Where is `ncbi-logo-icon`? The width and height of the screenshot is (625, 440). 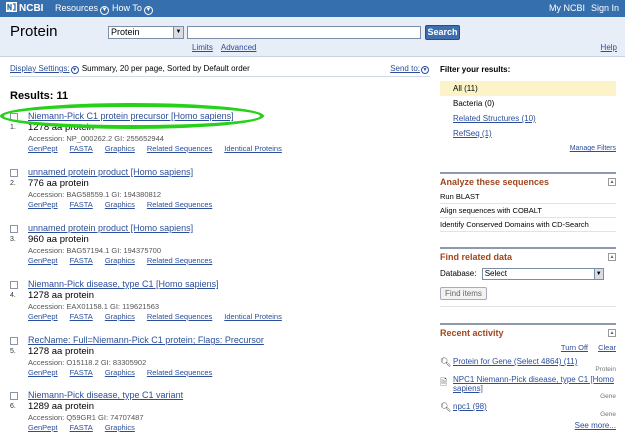
ncbi-logo-icon is located at coordinates (11, 7).